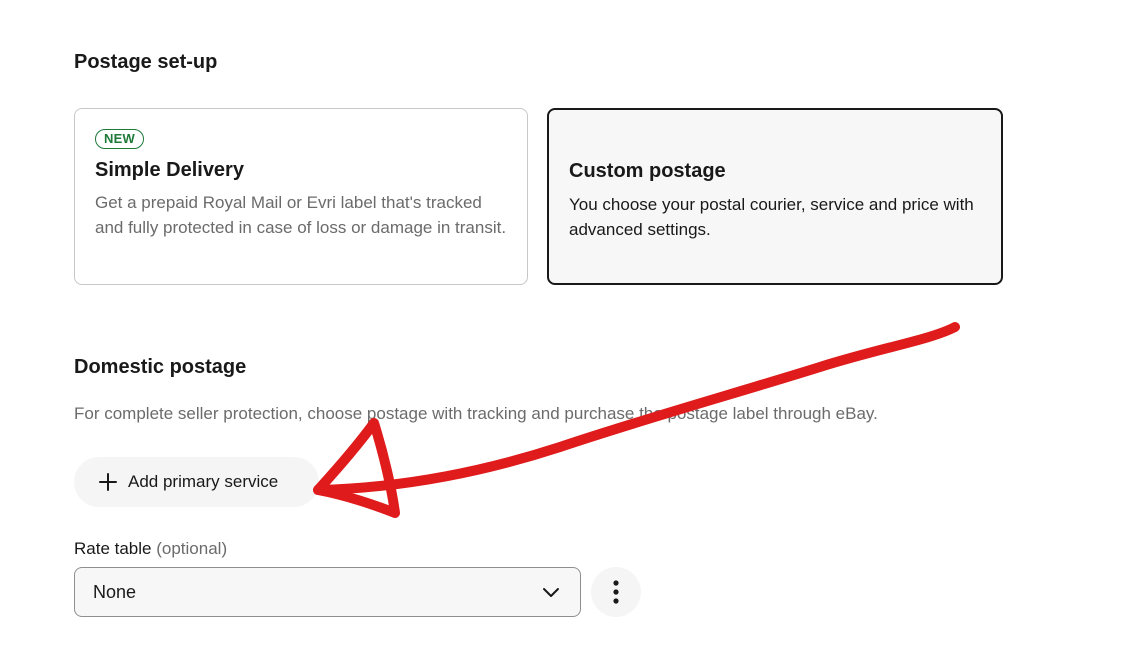 The image size is (1146, 661). What do you see at coordinates (203, 481) in the screenshot?
I see `add-primary-service-label: Add primary service` at bounding box center [203, 481].